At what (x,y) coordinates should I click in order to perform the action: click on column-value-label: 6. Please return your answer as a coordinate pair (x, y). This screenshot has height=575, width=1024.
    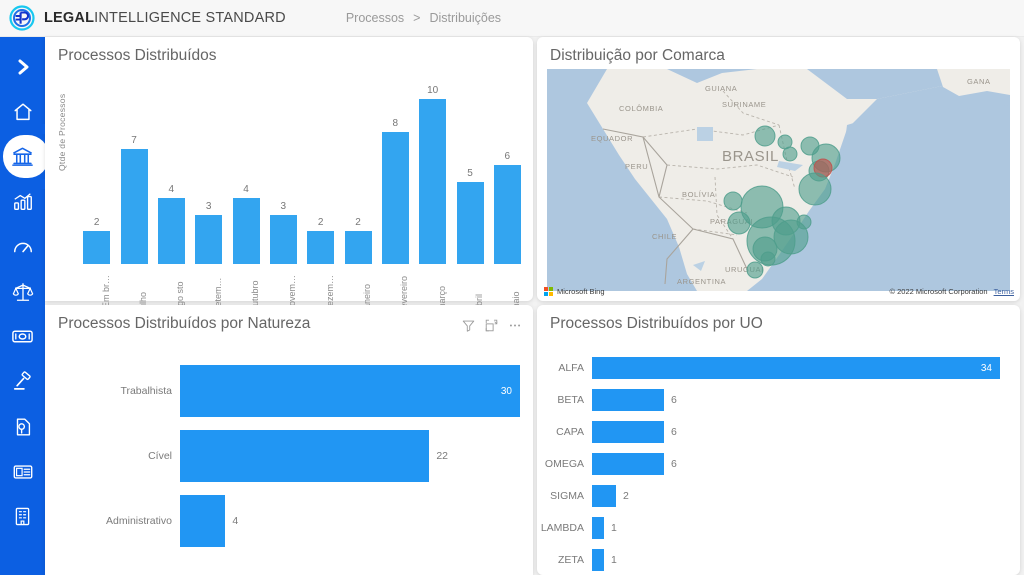
    Looking at the image, I should click on (507, 156).